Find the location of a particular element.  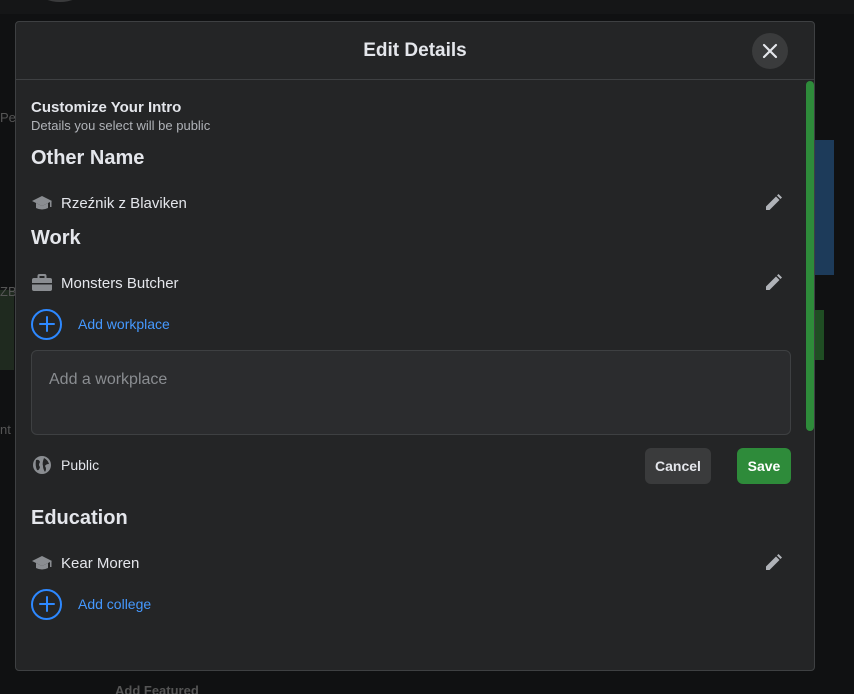

education-heading: Education is located at coordinates (79, 518).